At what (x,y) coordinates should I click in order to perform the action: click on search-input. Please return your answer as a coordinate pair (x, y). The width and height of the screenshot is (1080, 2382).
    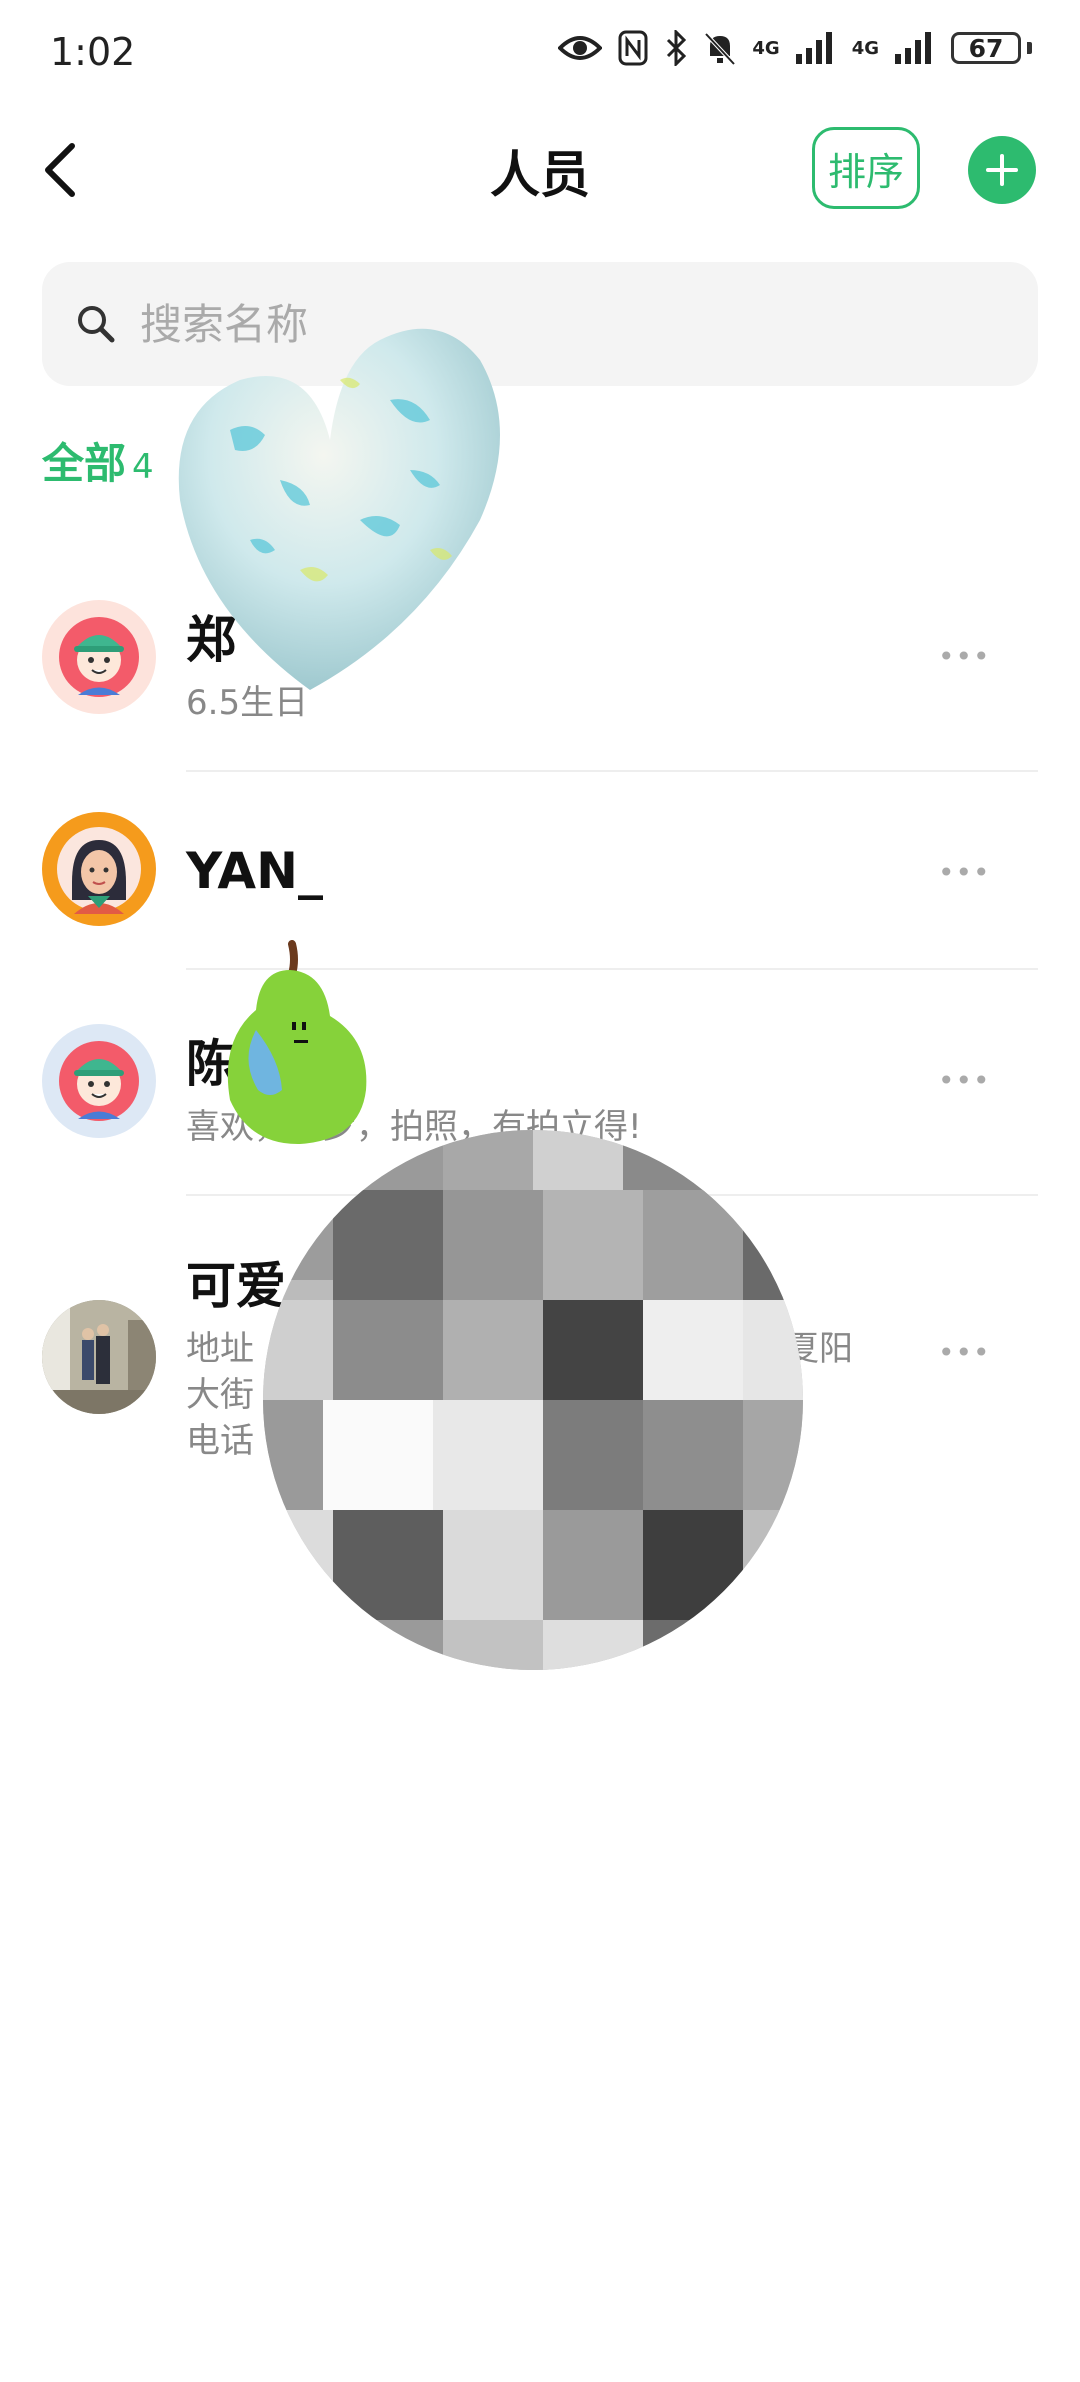
    Looking at the image, I should click on (540, 324).